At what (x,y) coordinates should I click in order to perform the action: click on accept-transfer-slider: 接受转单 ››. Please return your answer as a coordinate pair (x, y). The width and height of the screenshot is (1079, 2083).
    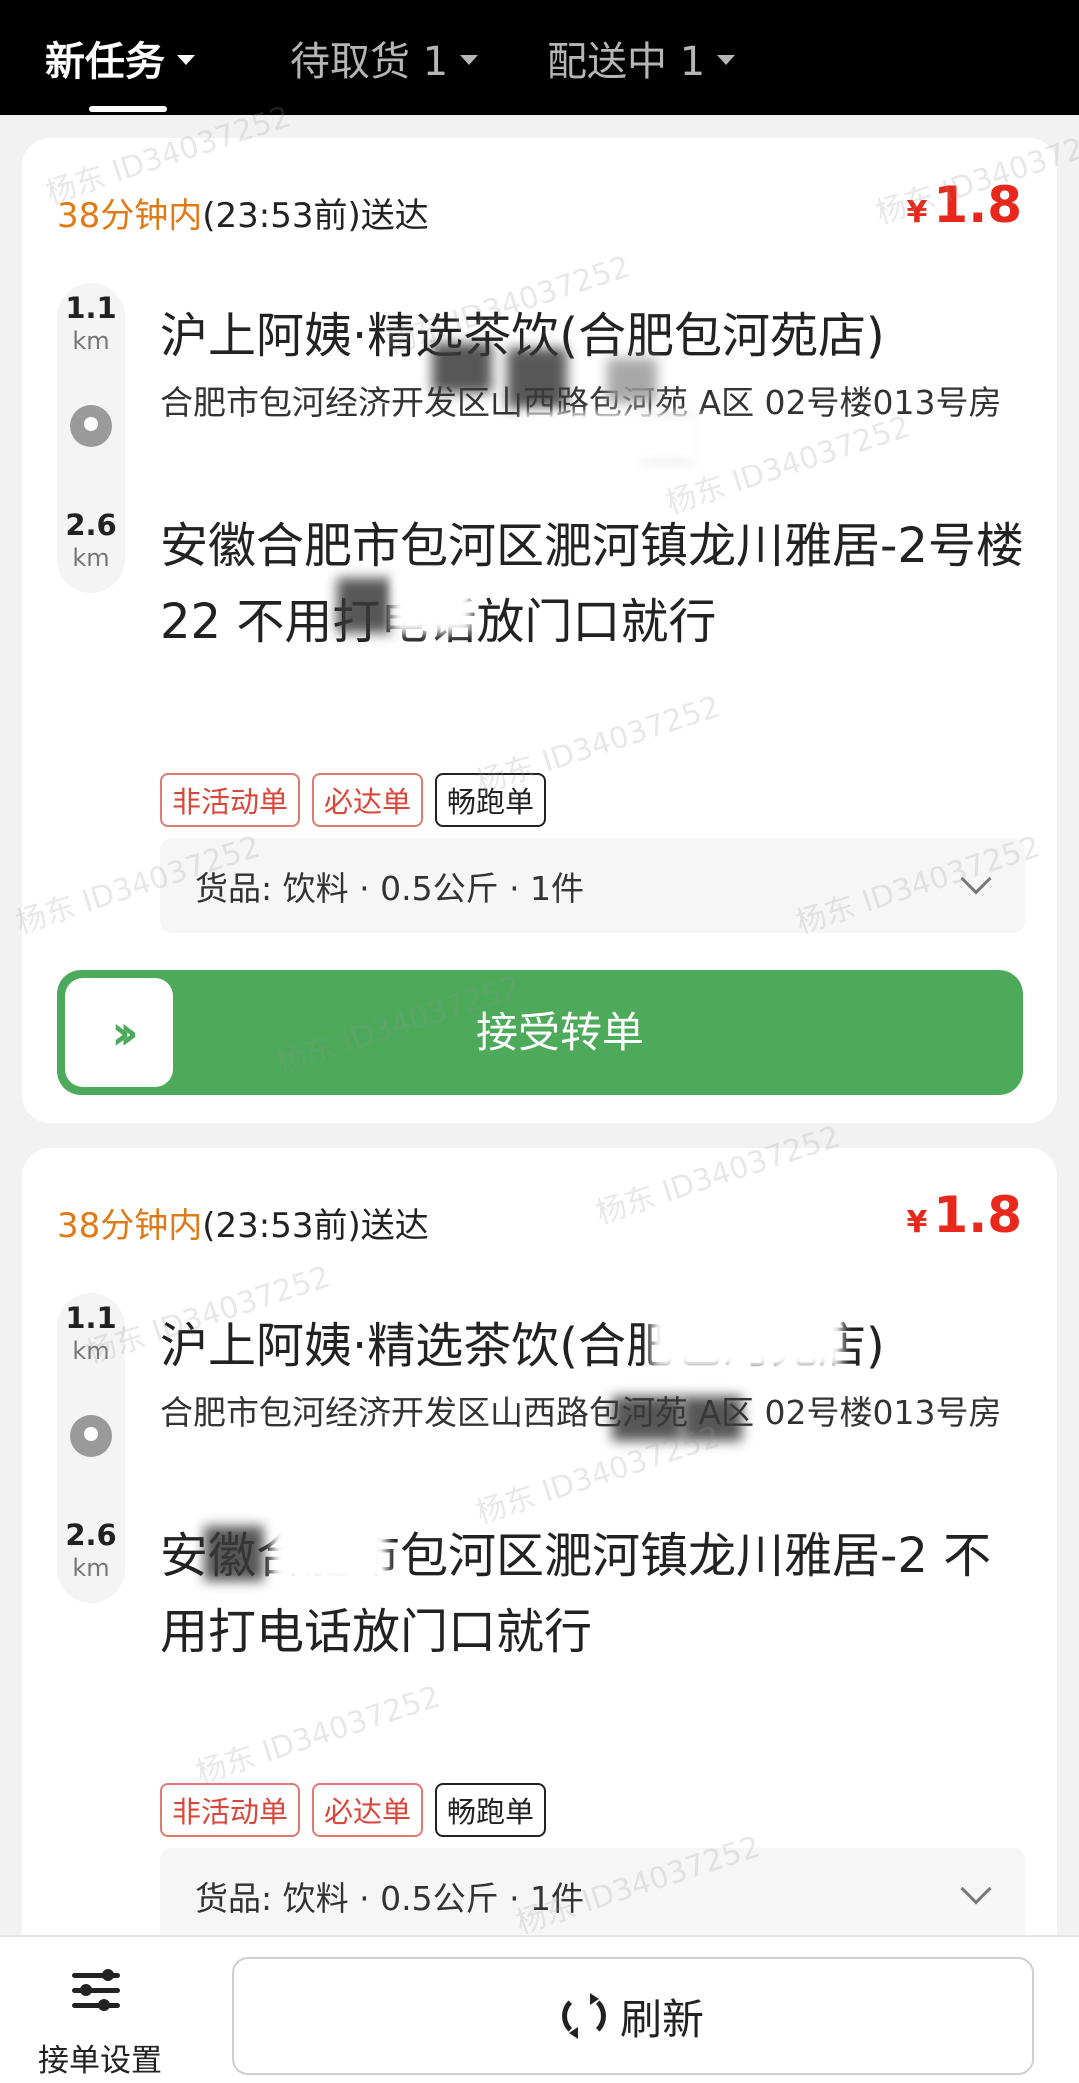
    Looking at the image, I should click on (540, 1032).